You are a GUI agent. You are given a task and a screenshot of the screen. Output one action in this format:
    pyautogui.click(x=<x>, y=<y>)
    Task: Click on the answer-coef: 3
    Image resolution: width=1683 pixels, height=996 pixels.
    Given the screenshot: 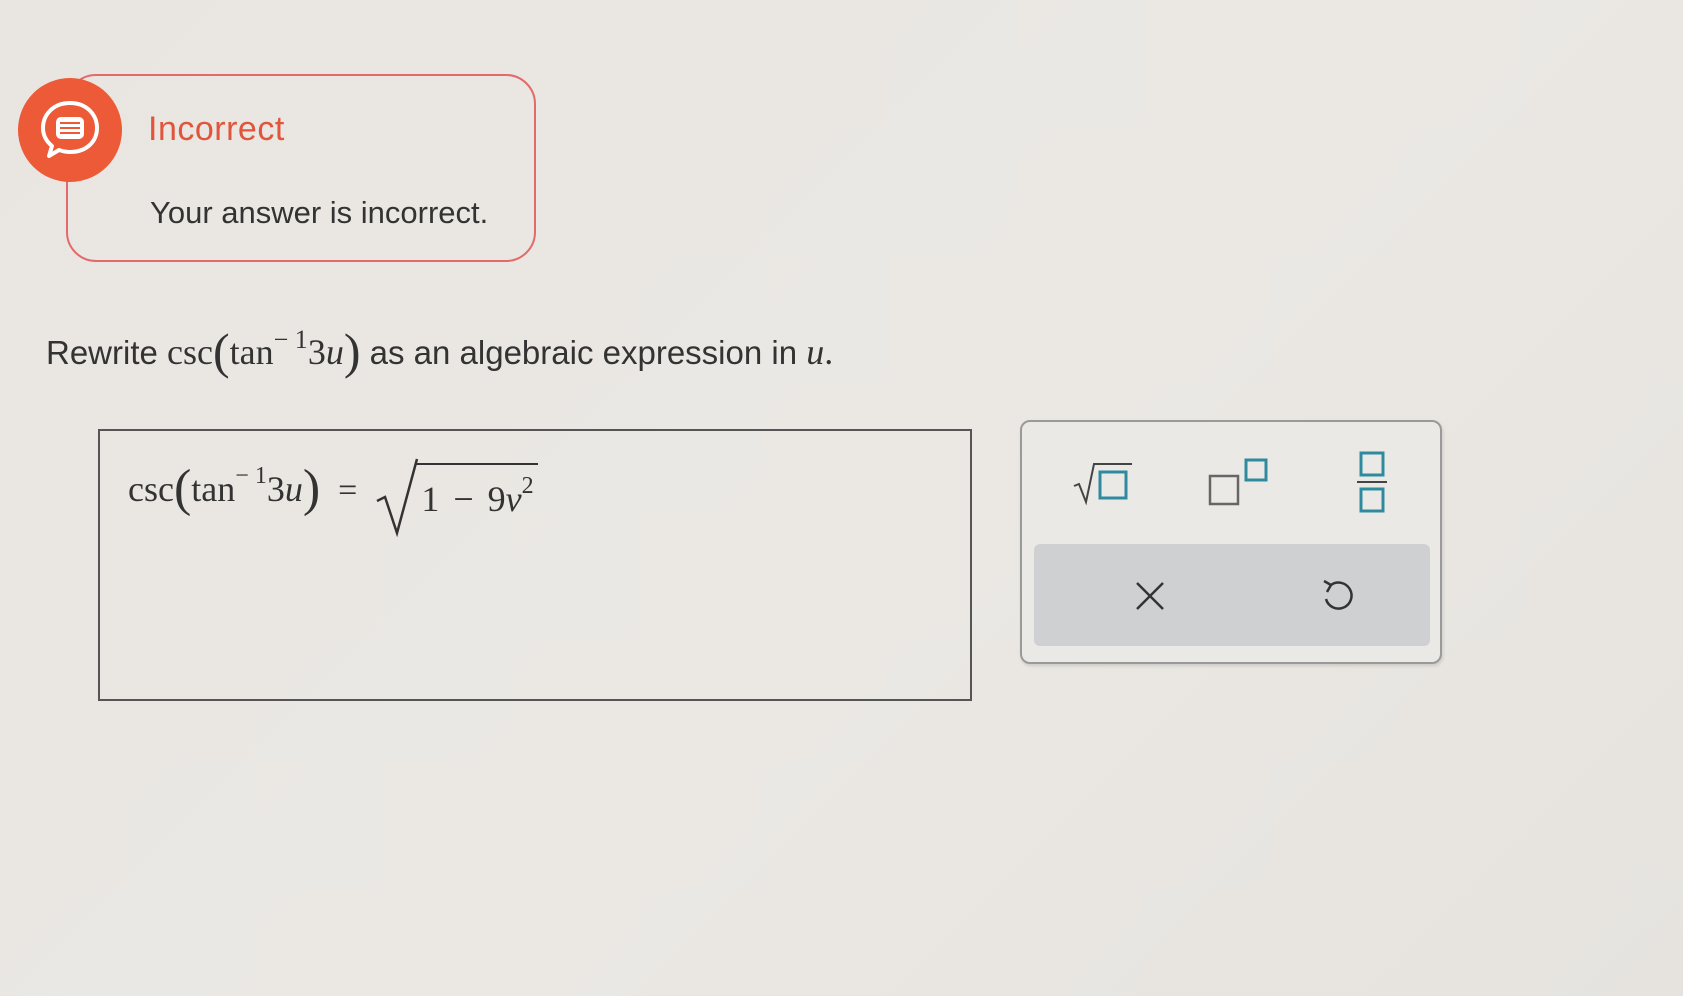 What is the action you would take?
    pyautogui.click(x=275, y=489)
    